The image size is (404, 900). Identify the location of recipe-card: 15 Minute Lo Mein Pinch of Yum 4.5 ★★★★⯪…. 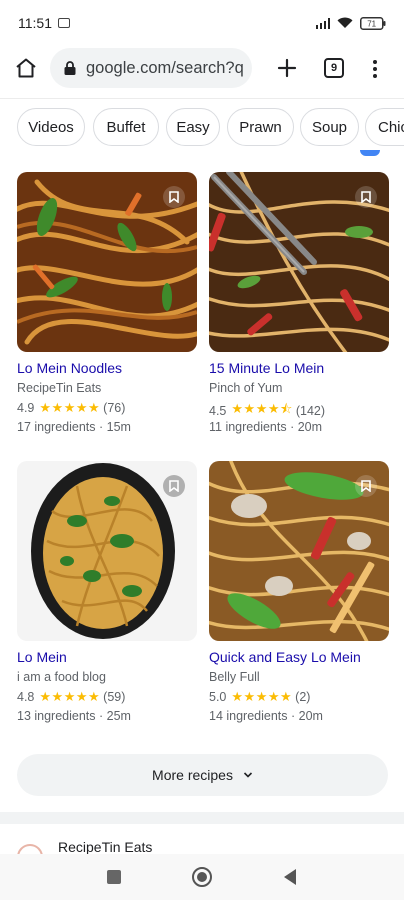
(299, 304).